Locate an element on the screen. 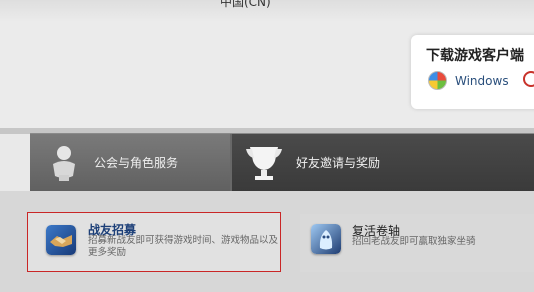 The width and height of the screenshot is (534, 292). client-download-title: 下载游戏客户端 is located at coordinates (475, 56).